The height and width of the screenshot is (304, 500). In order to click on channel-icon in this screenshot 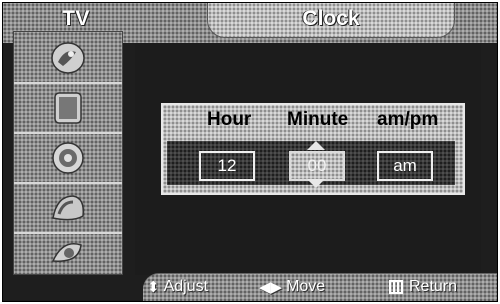, I will do `click(68, 158)`.